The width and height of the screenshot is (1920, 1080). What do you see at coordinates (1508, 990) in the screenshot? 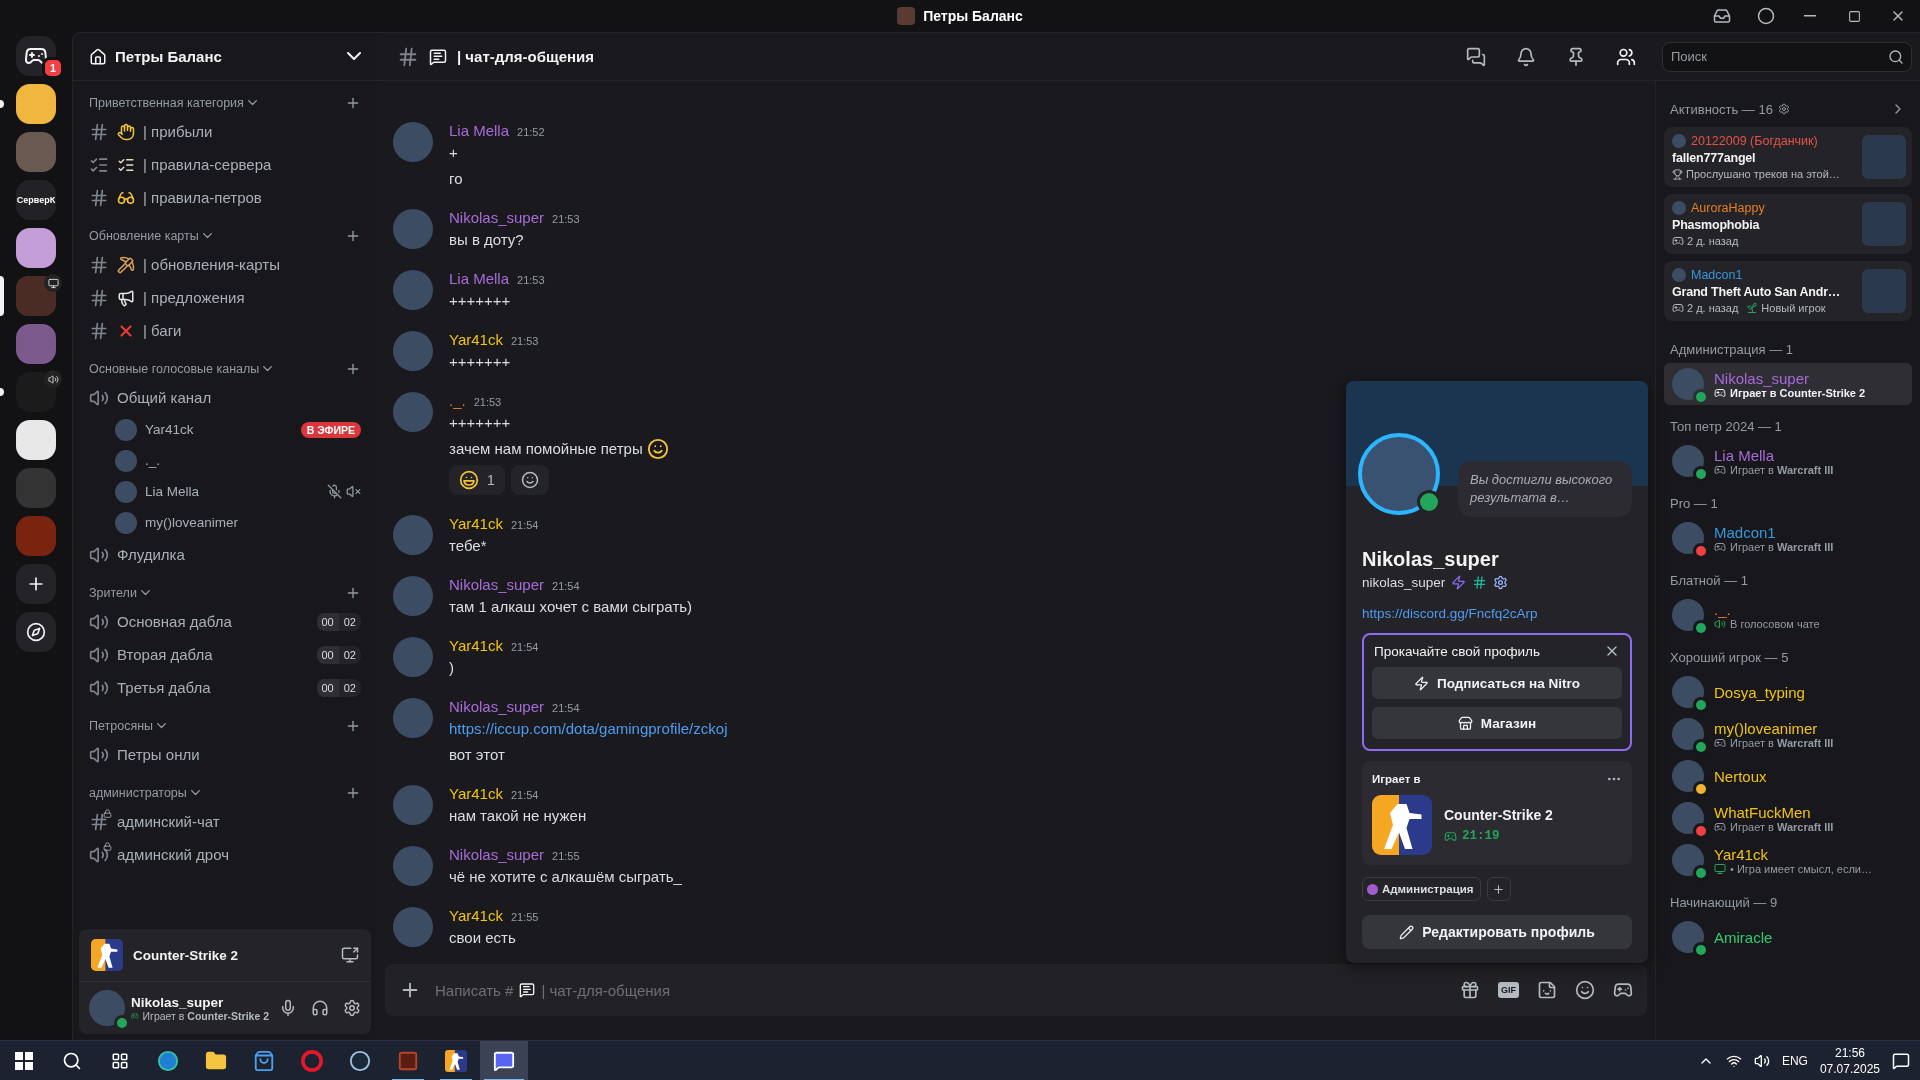
I see `gif-button: GIF` at bounding box center [1508, 990].